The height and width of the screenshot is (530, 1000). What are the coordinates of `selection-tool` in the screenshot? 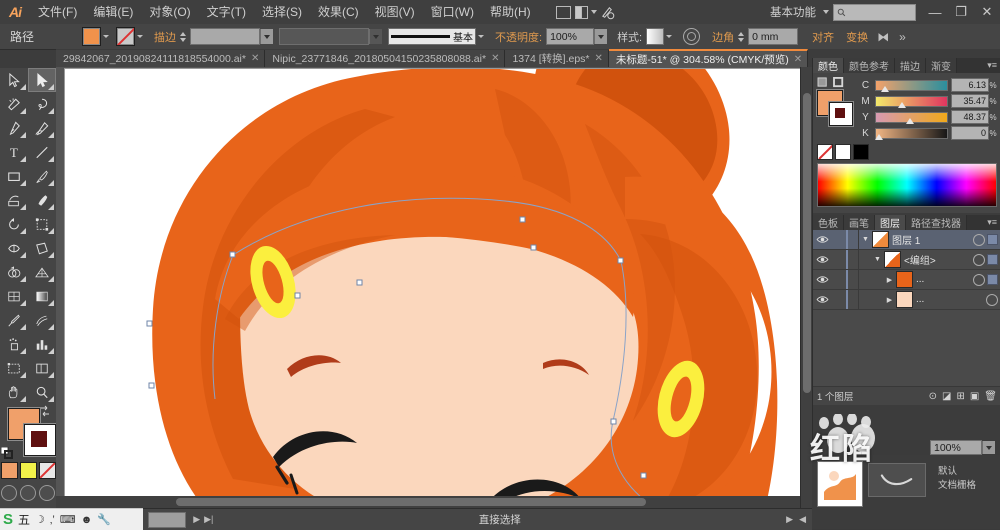 It's located at (14, 80).